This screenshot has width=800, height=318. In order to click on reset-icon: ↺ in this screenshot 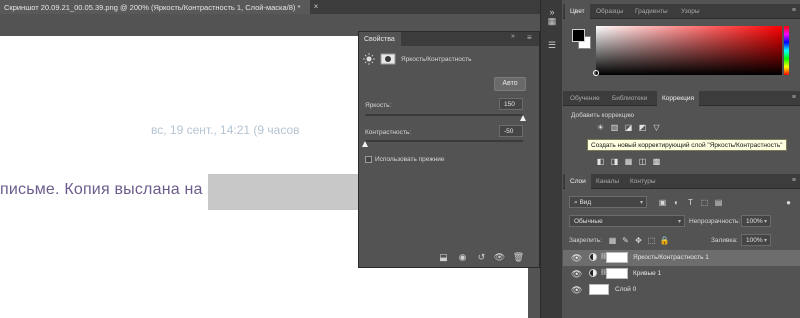, I will do `click(481, 257)`.